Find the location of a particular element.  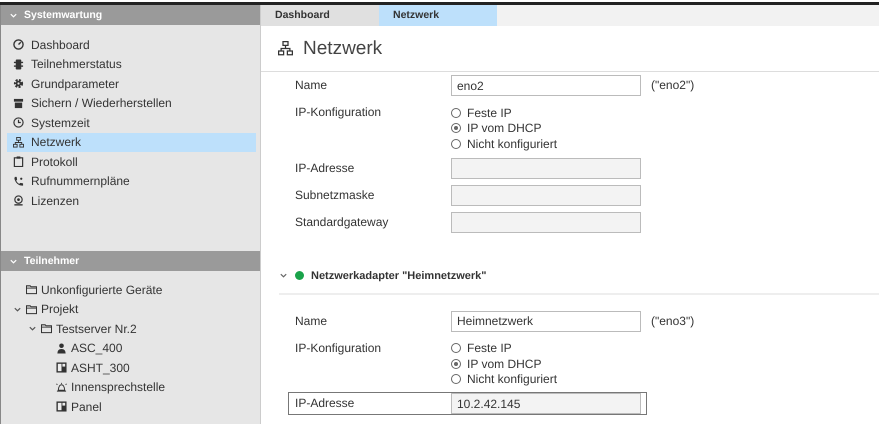

status-icon is located at coordinates (18, 64).